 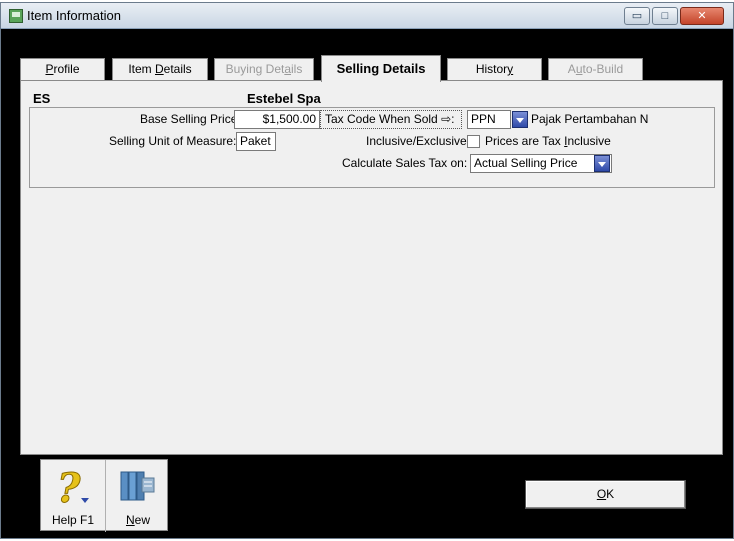 What do you see at coordinates (602, 163) in the screenshot?
I see `calculate-sales-tax-dropdown-icon` at bounding box center [602, 163].